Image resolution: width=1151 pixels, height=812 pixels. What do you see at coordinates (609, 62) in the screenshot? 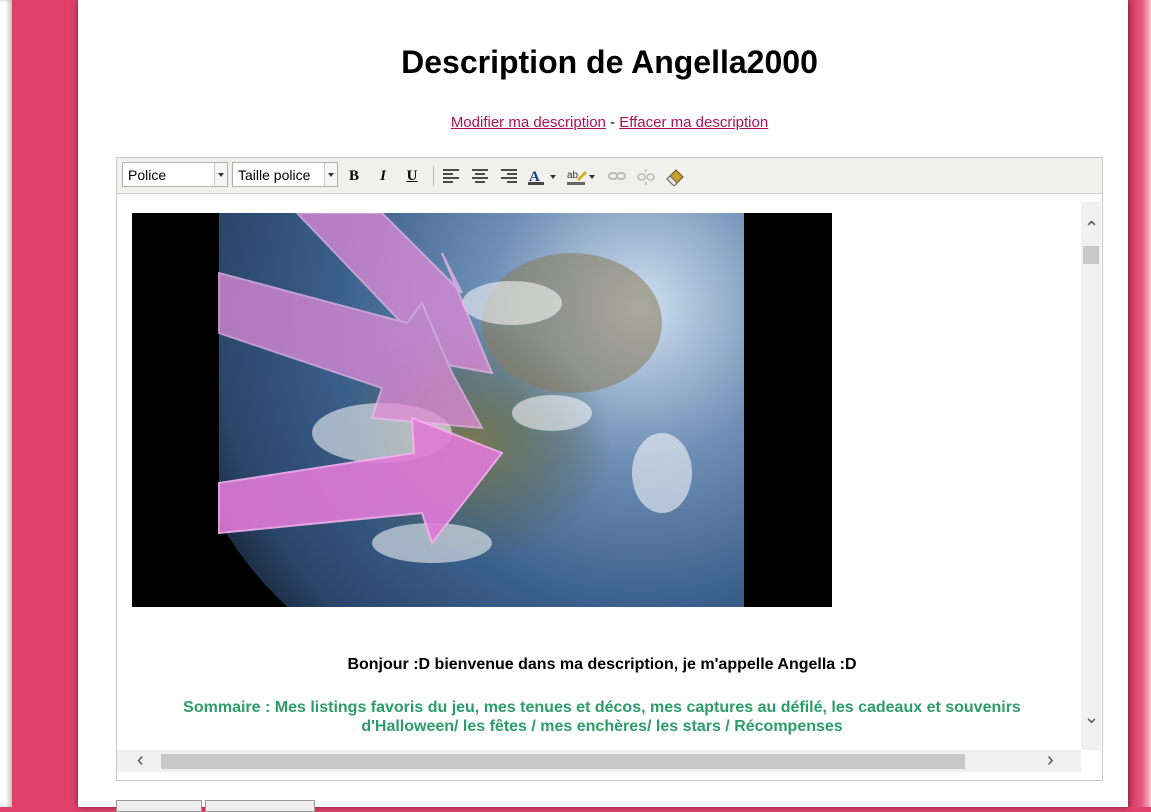
I see `page-title: Description de Angella2000` at bounding box center [609, 62].